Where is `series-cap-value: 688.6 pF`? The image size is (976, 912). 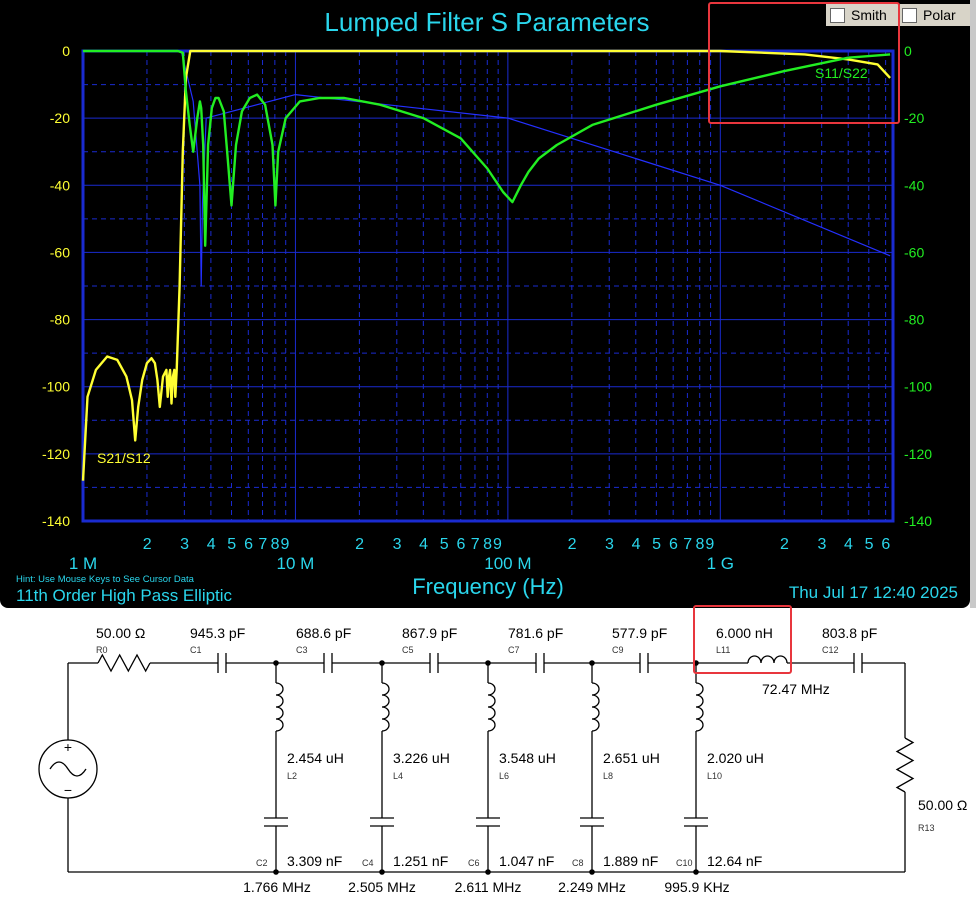 series-cap-value: 688.6 pF is located at coordinates (323, 633).